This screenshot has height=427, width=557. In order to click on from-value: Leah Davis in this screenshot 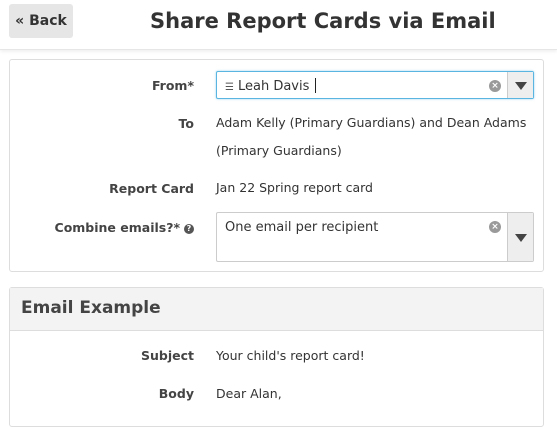, I will do `click(273, 86)`.